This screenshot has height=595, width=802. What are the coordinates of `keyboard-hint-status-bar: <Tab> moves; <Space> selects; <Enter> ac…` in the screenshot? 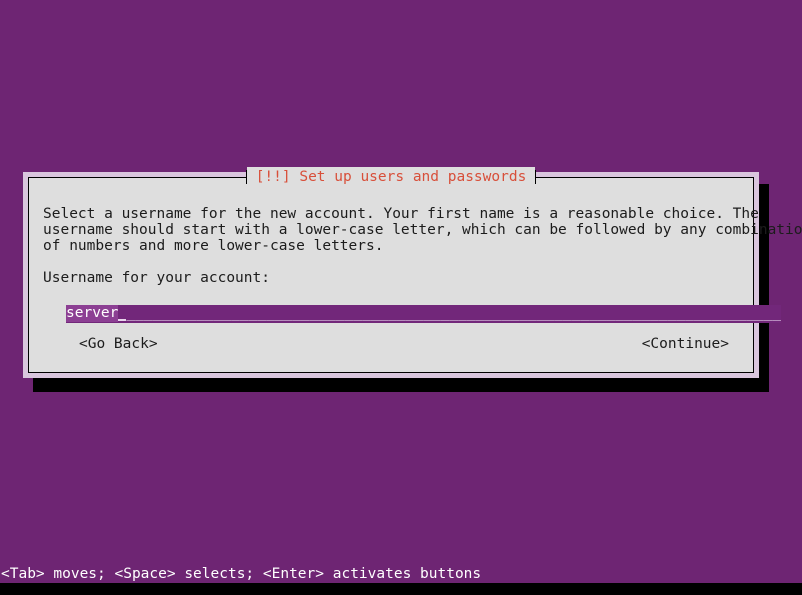 It's located at (401, 574).